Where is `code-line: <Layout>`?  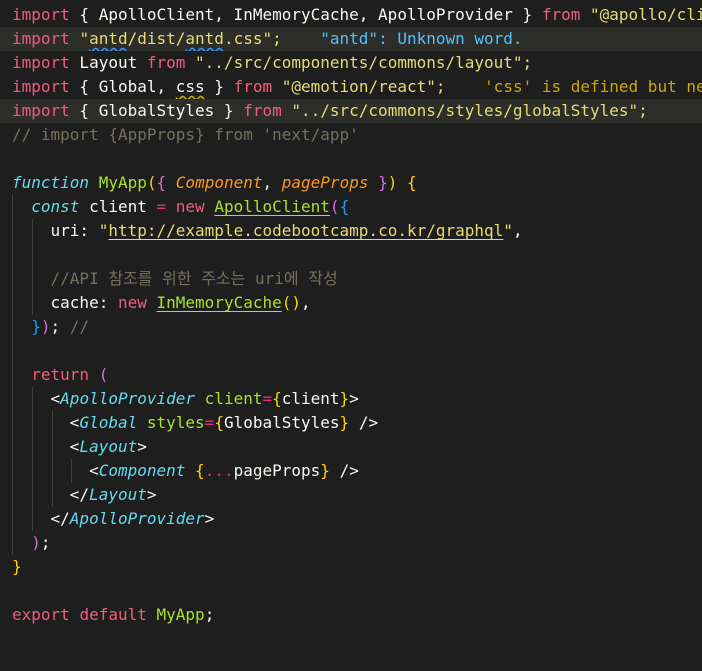 code-line: <Layout> is located at coordinates (351, 447).